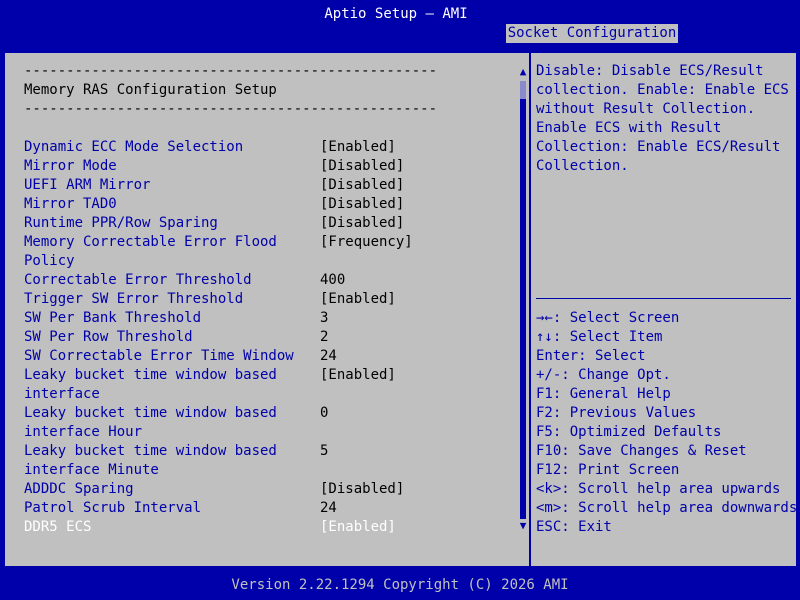 This screenshot has height=600, width=800. What do you see at coordinates (658, 489) in the screenshot?
I see `key-help-scroll-up: <k>: Scroll help area upwards` at bounding box center [658, 489].